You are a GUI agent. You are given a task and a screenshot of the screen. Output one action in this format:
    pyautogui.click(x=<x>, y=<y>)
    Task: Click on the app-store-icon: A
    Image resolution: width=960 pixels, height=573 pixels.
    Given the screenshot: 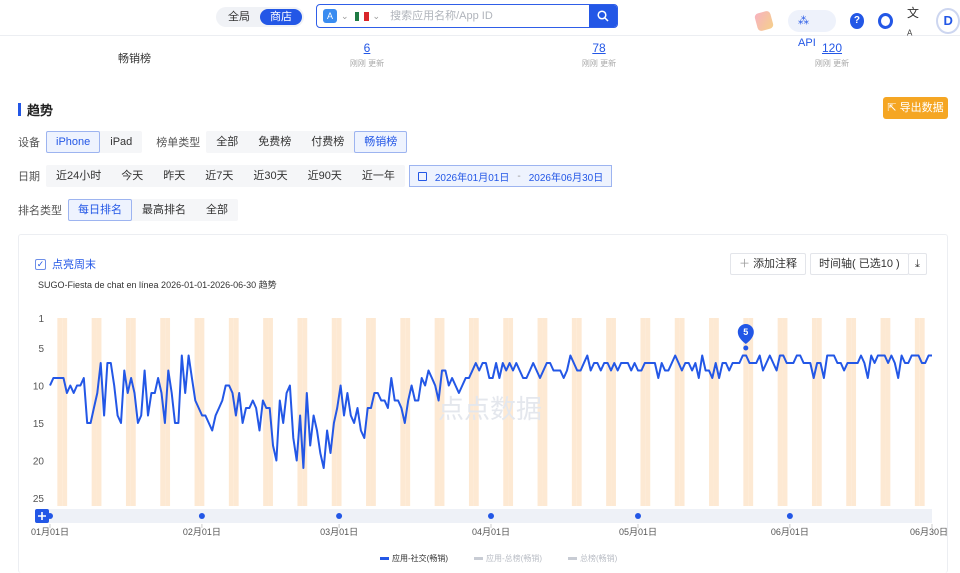 What is the action you would take?
    pyautogui.click(x=330, y=16)
    